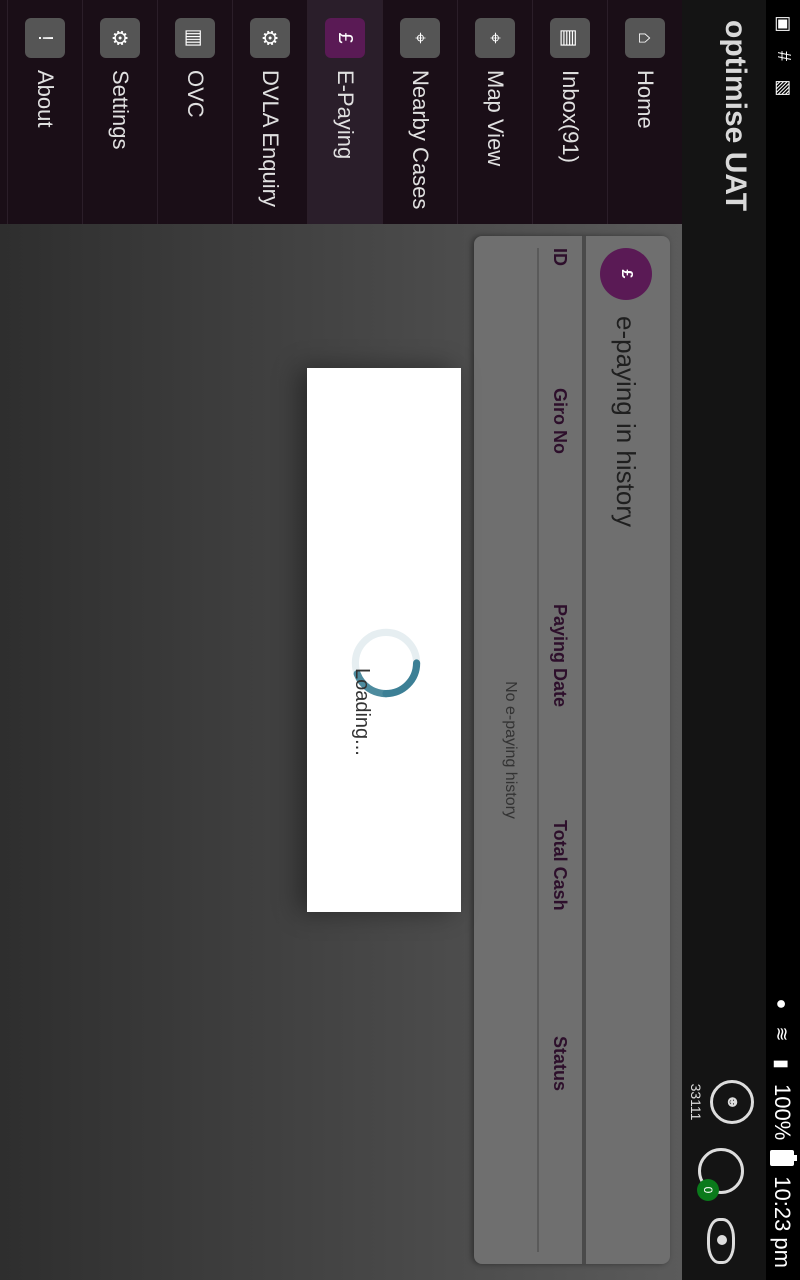  I want to click on sidebar-item-map-view: ⌖ Map View, so click(494, 112).